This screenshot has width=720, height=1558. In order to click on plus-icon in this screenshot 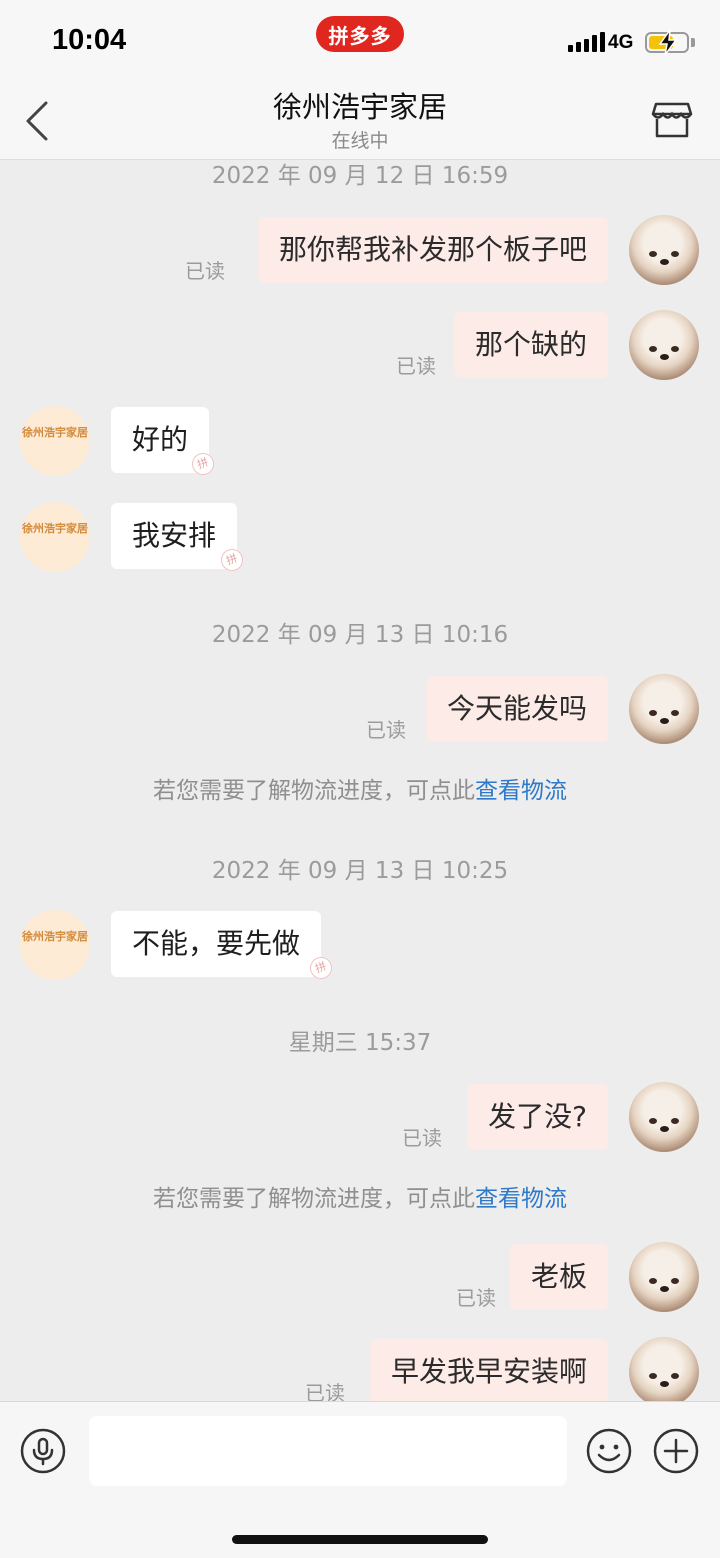, I will do `click(676, 1451)`.